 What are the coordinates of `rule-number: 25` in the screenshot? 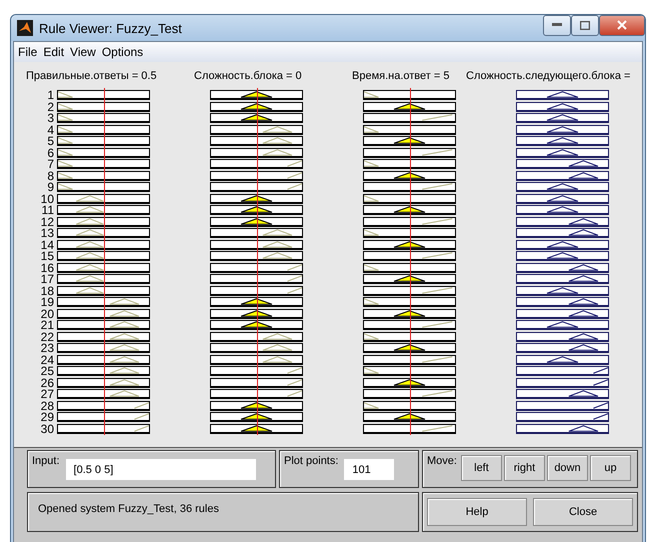 It's located at (47, 372).